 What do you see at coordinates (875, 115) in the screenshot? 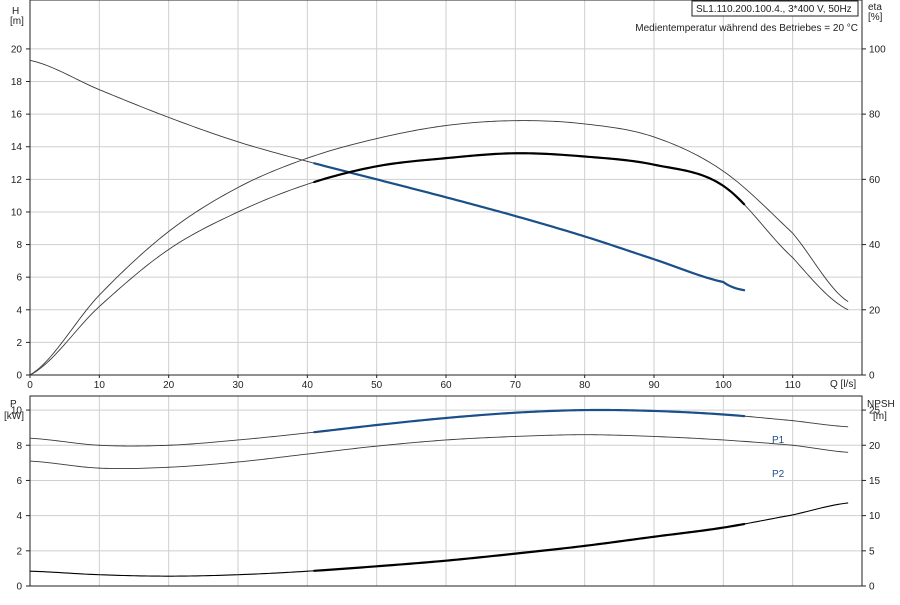
I see `top-y2tick-label-80: 80` at bounding box center [875, 115].